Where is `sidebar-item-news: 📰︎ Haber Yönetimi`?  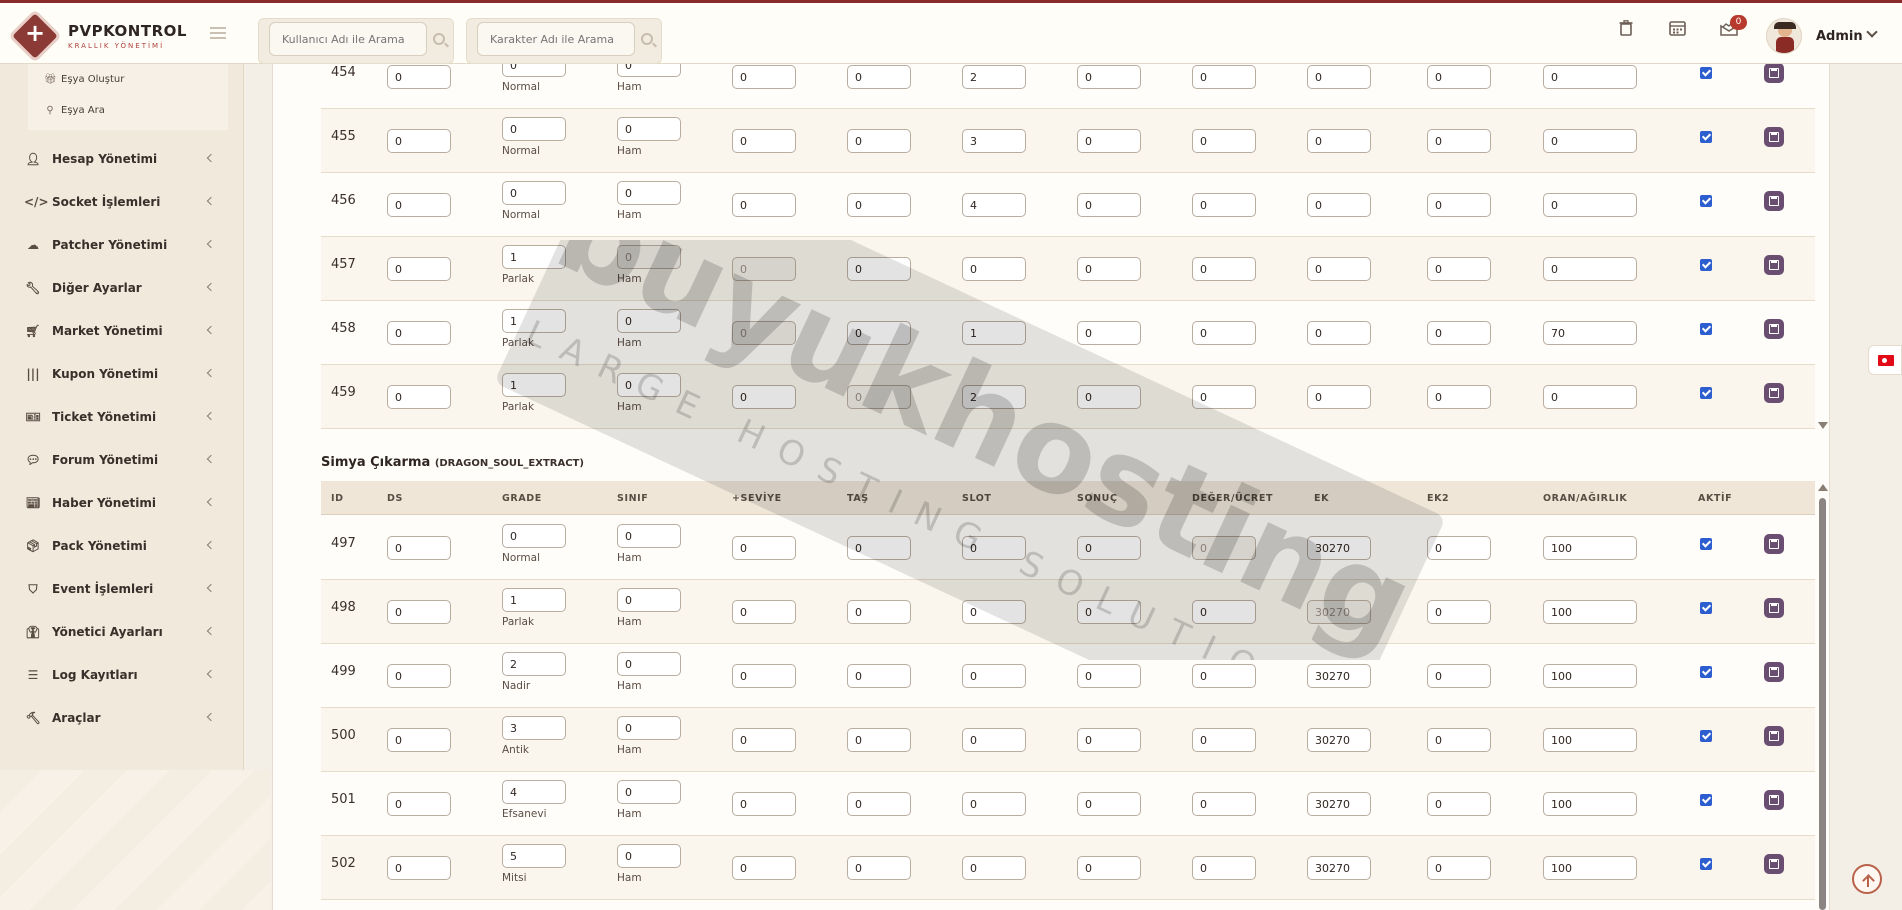
sidebar-item-news: 📰︎ Haber Yönetimi is located at coordinates (122, 503).